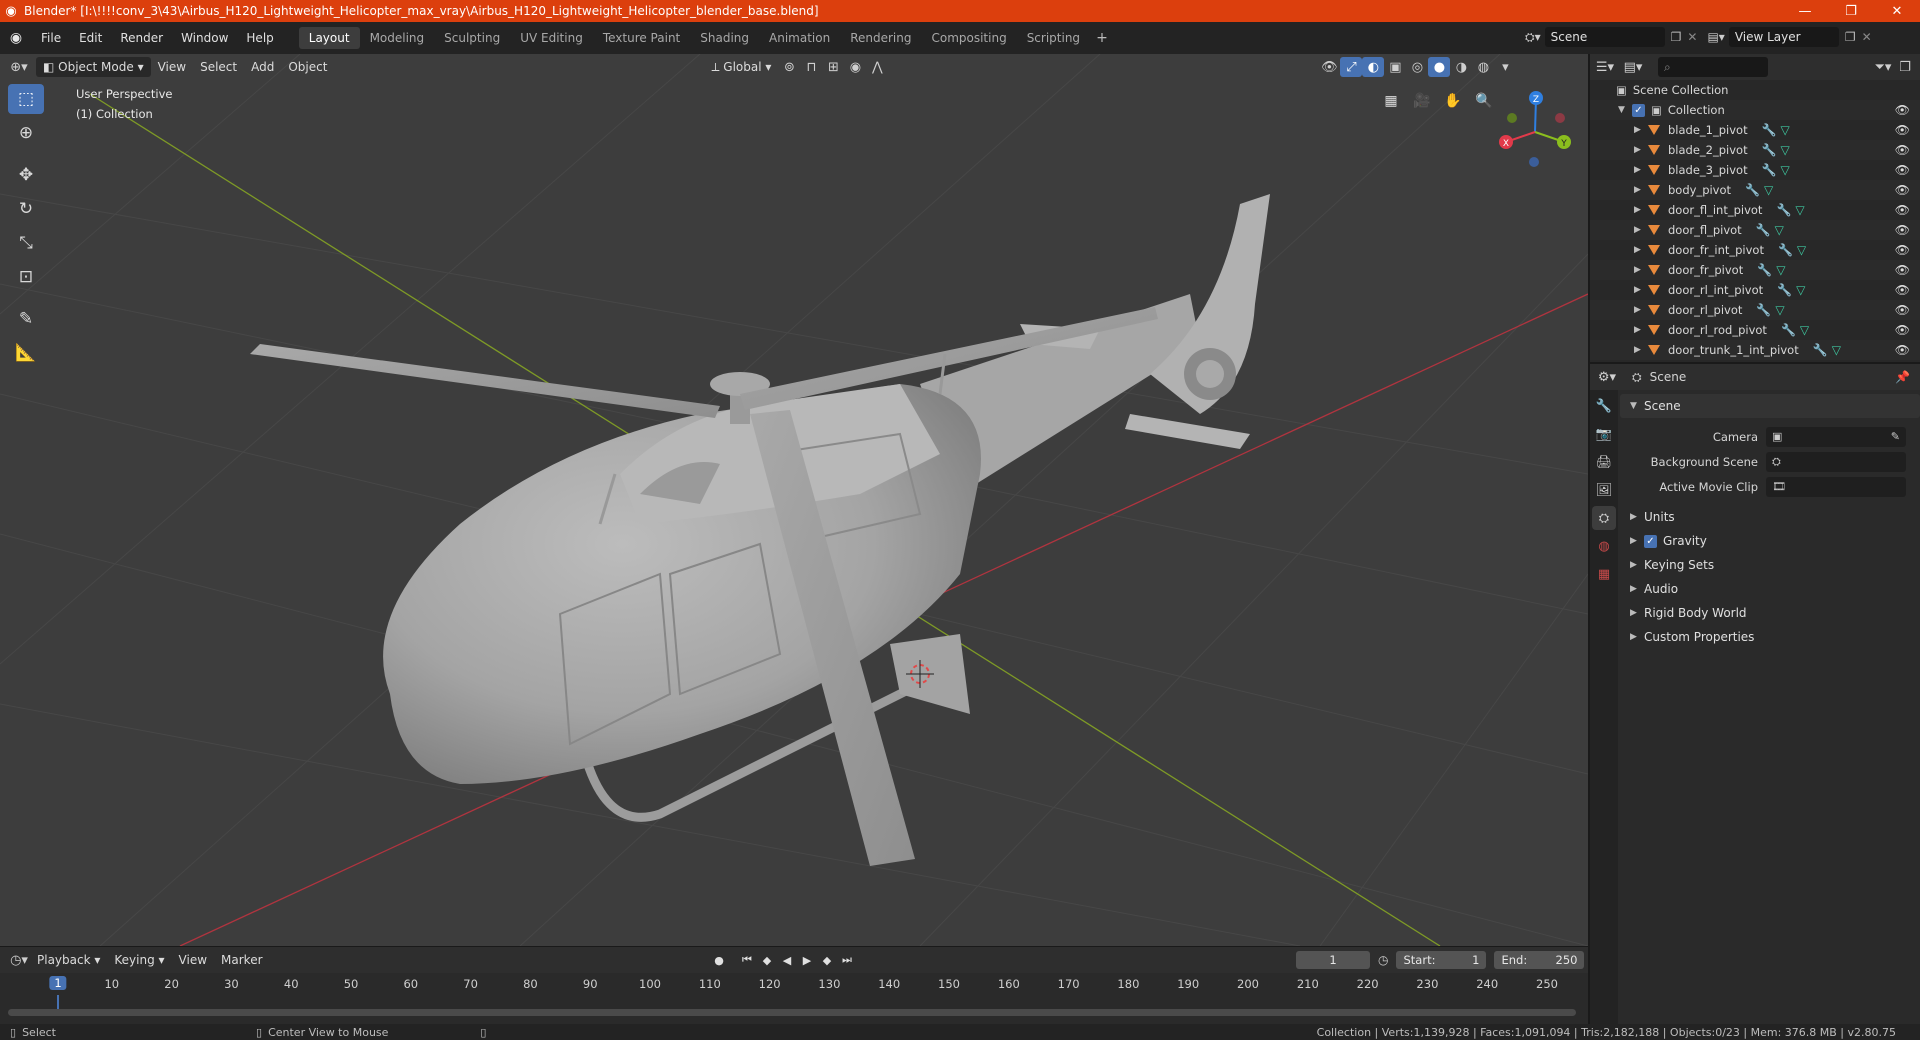 The height and width of the screenshot is (1040, 1920). What do you see at coordinates (1850, 37) in the screenshot?
I see `new-view-layer-icon: ❐` at bounding box center [1850, 37].